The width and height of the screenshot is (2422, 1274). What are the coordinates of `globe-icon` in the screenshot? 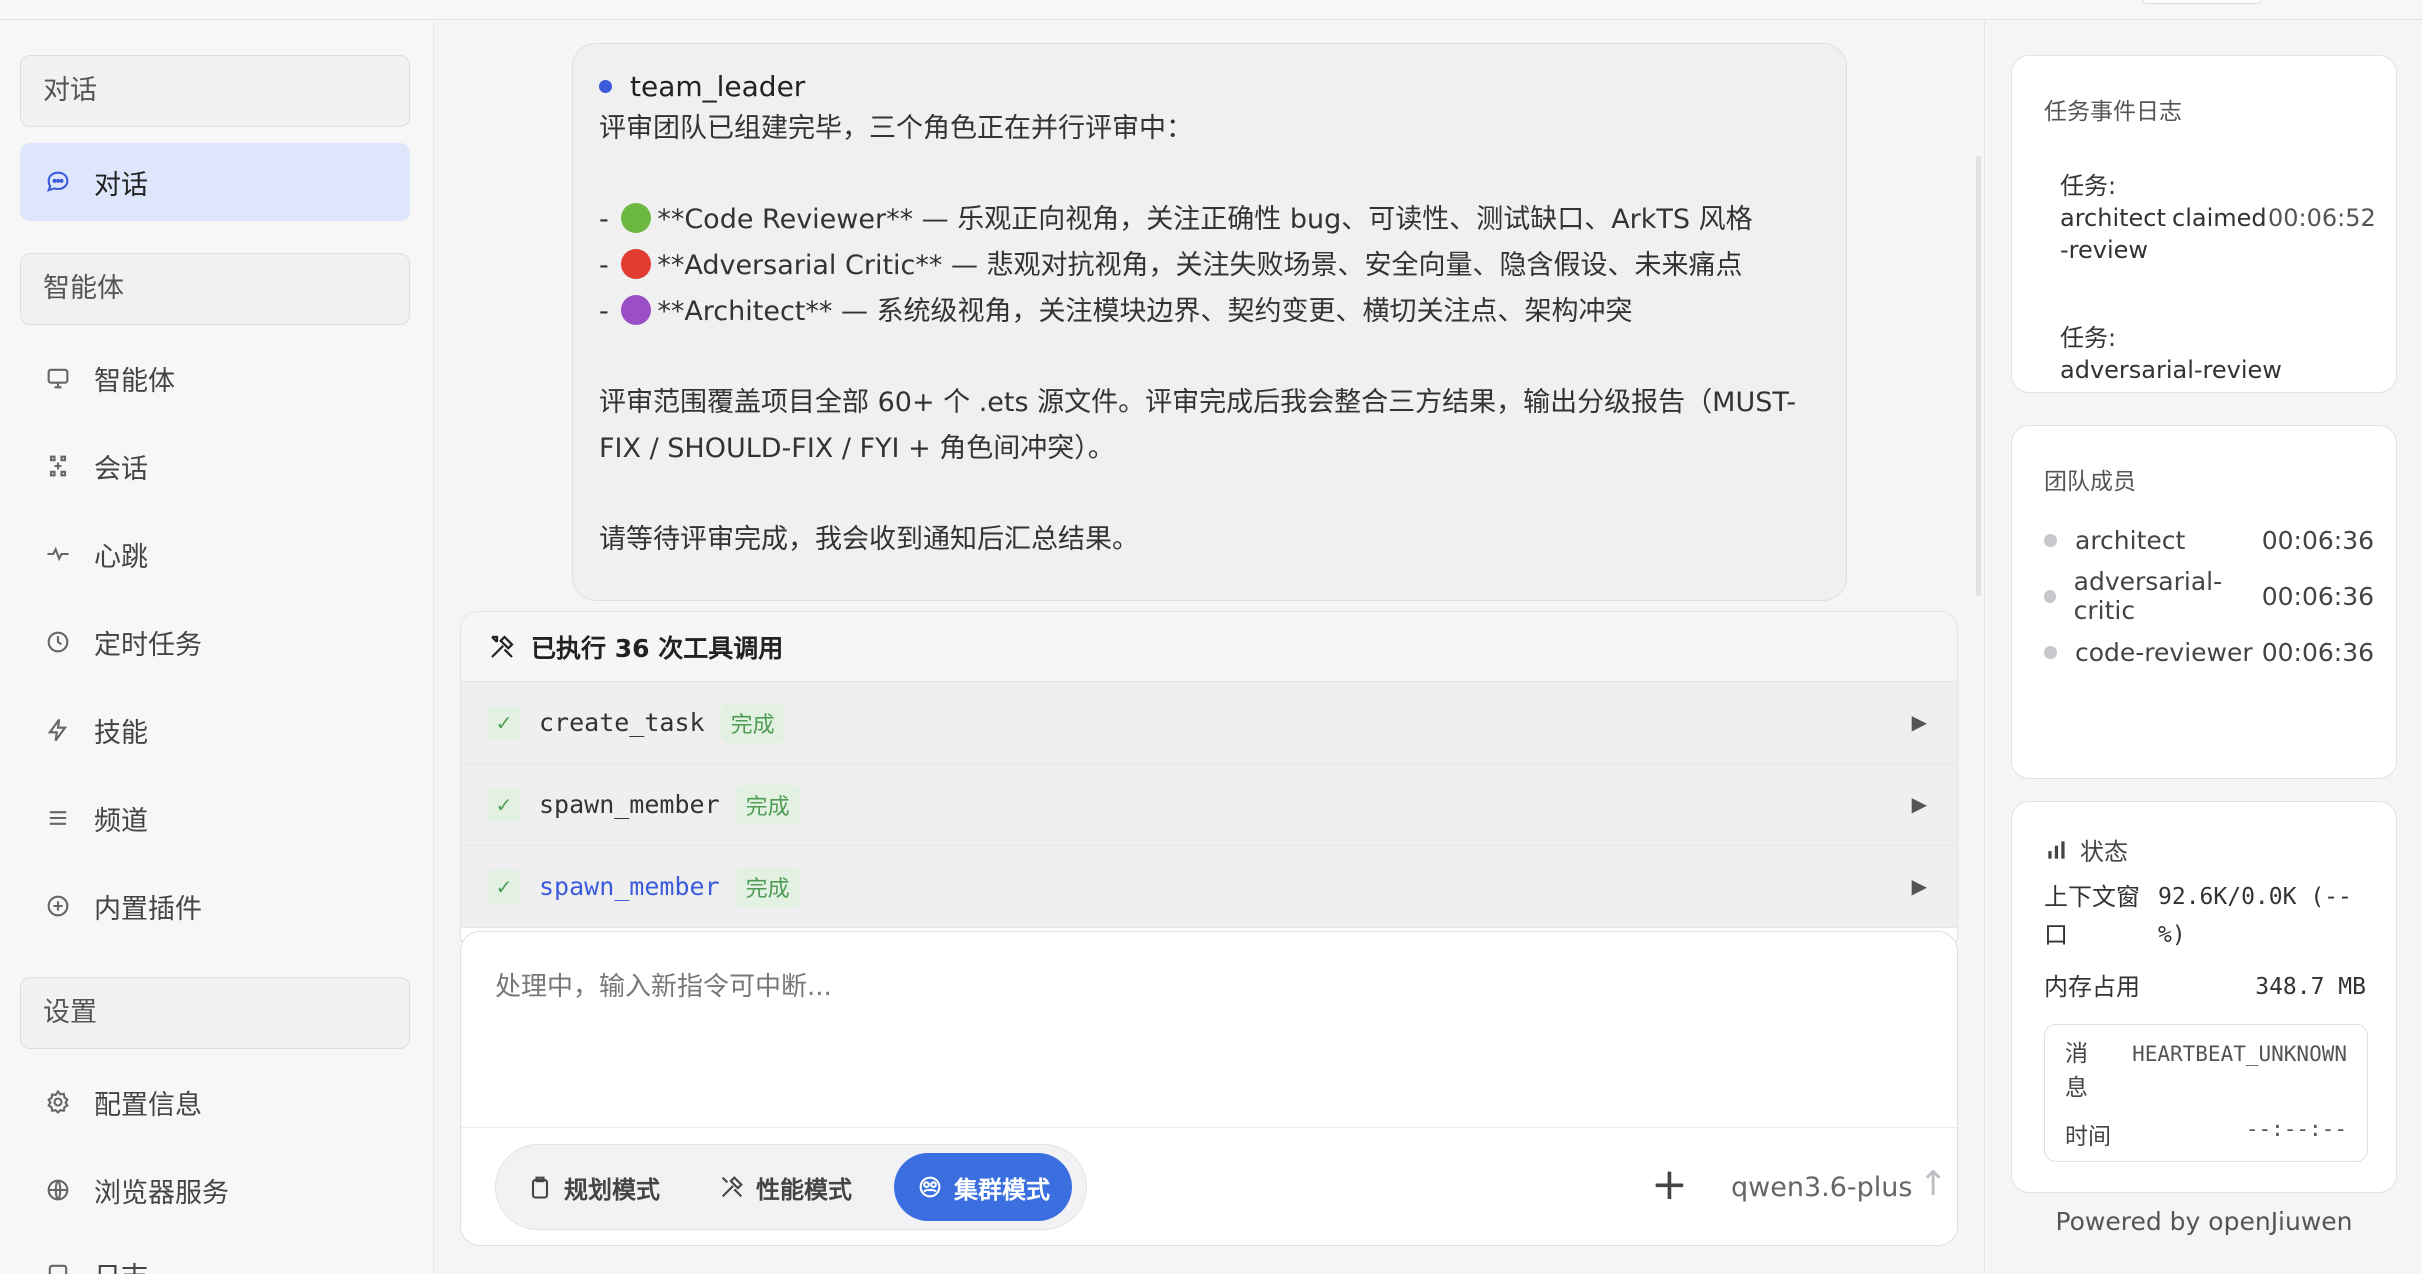 It's located at (58, 1190).